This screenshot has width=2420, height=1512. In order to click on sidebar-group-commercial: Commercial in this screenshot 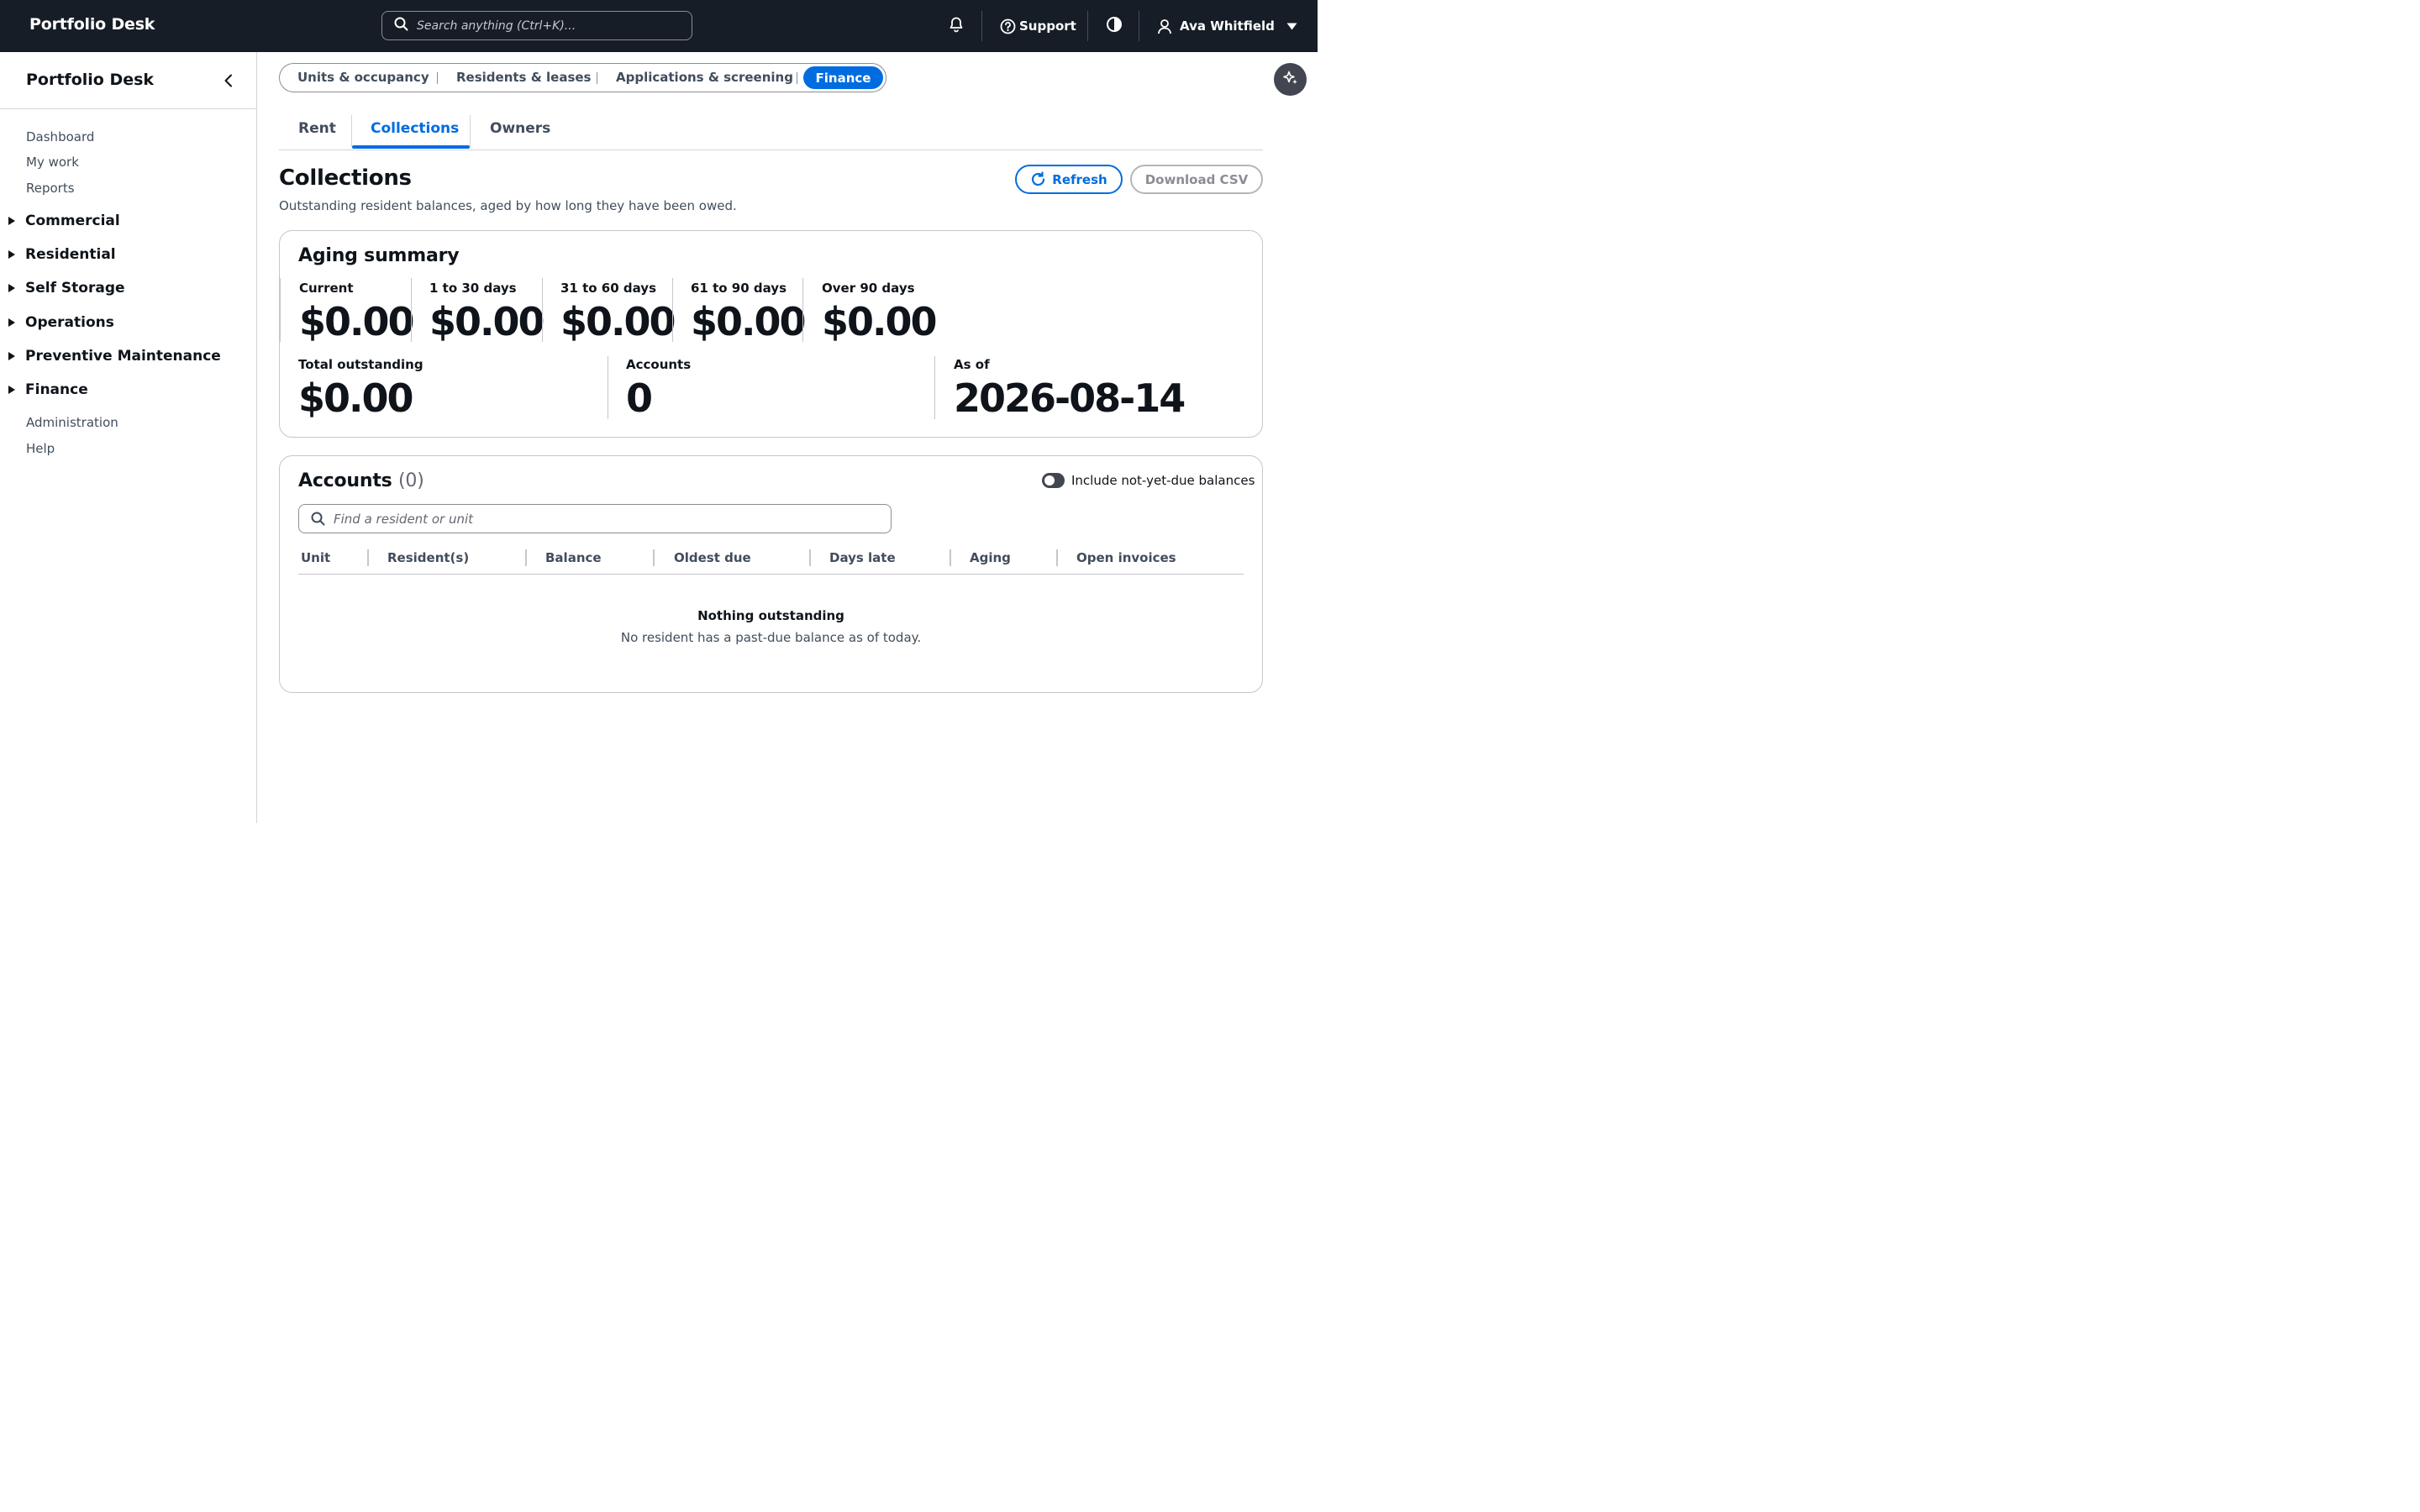, I will do `click(64, 221)`.